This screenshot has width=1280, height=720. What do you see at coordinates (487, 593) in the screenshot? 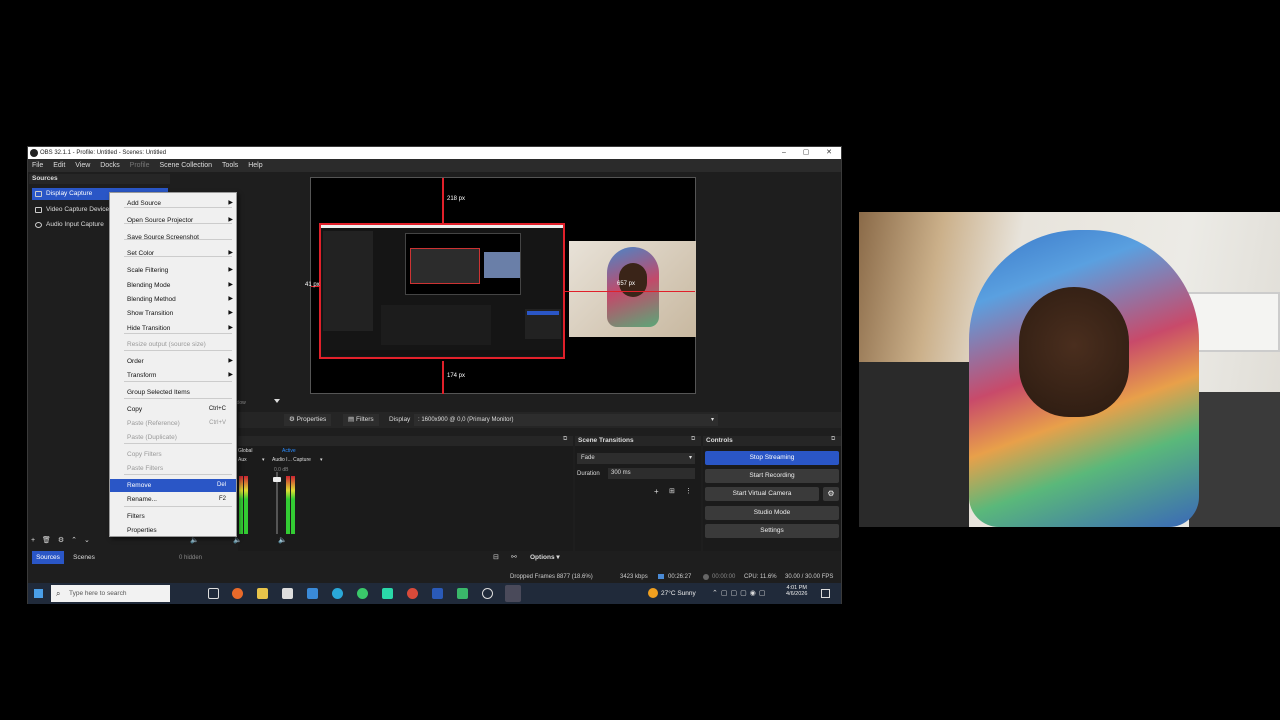
I see `settings-app-icon` at bounding box center [487, 593].